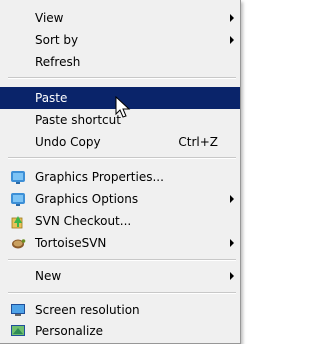  What do you see at coordinates (68, 142) in the screenshot?
I see `menu-item-undo-copy-label: Undo Copy` at bounding box center [68, 142].